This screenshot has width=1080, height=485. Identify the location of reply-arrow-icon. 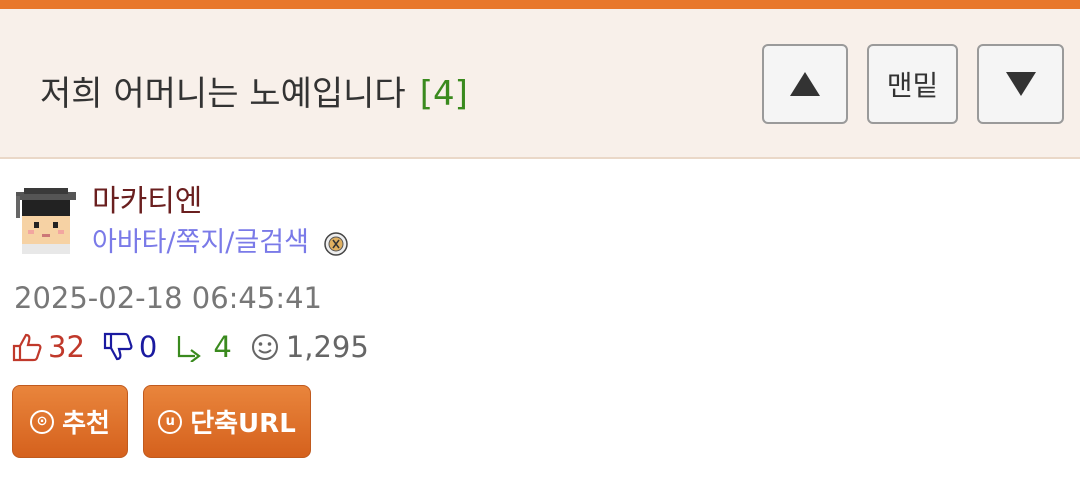
(190, 349).